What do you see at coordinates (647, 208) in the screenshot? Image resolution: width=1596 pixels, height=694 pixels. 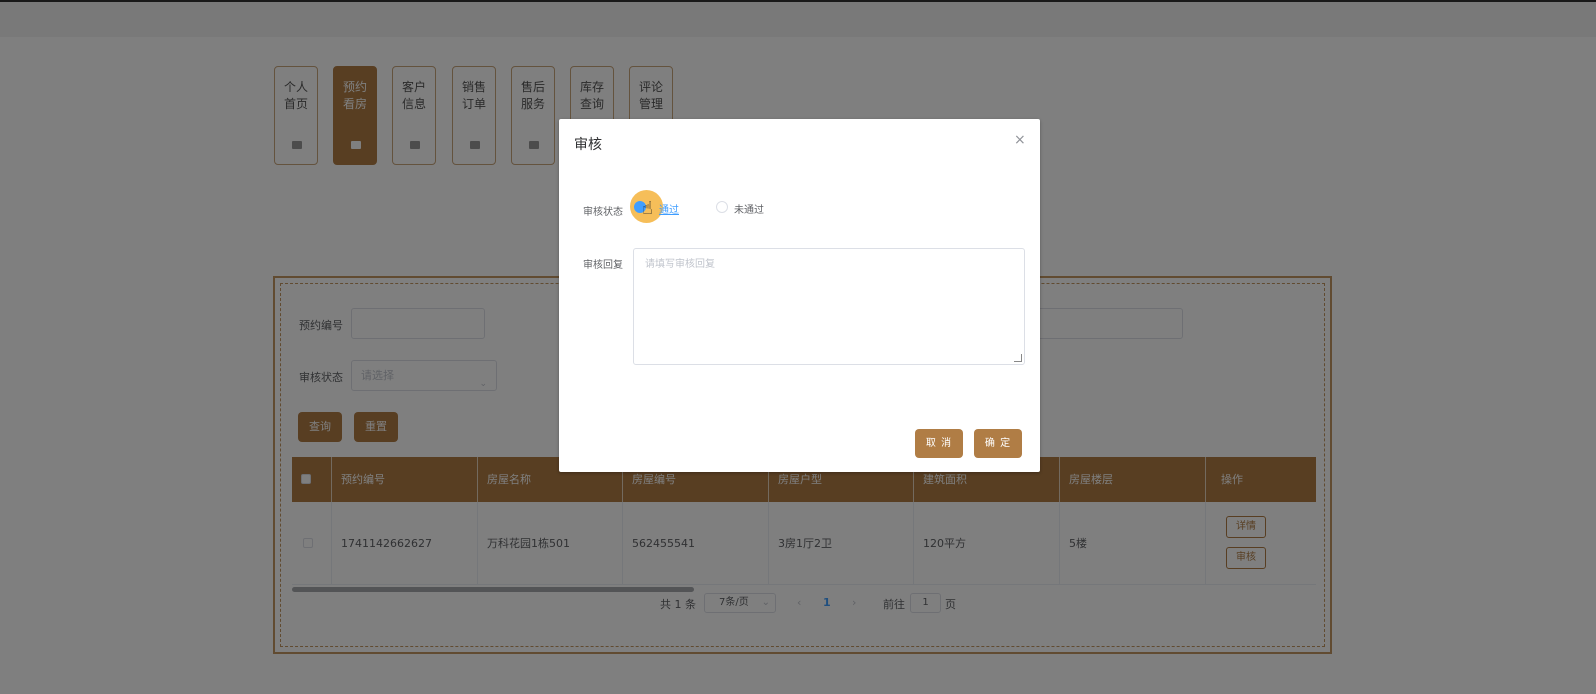 I see `hand-pointer-icon: ☝` at bounding box center [647, 208].